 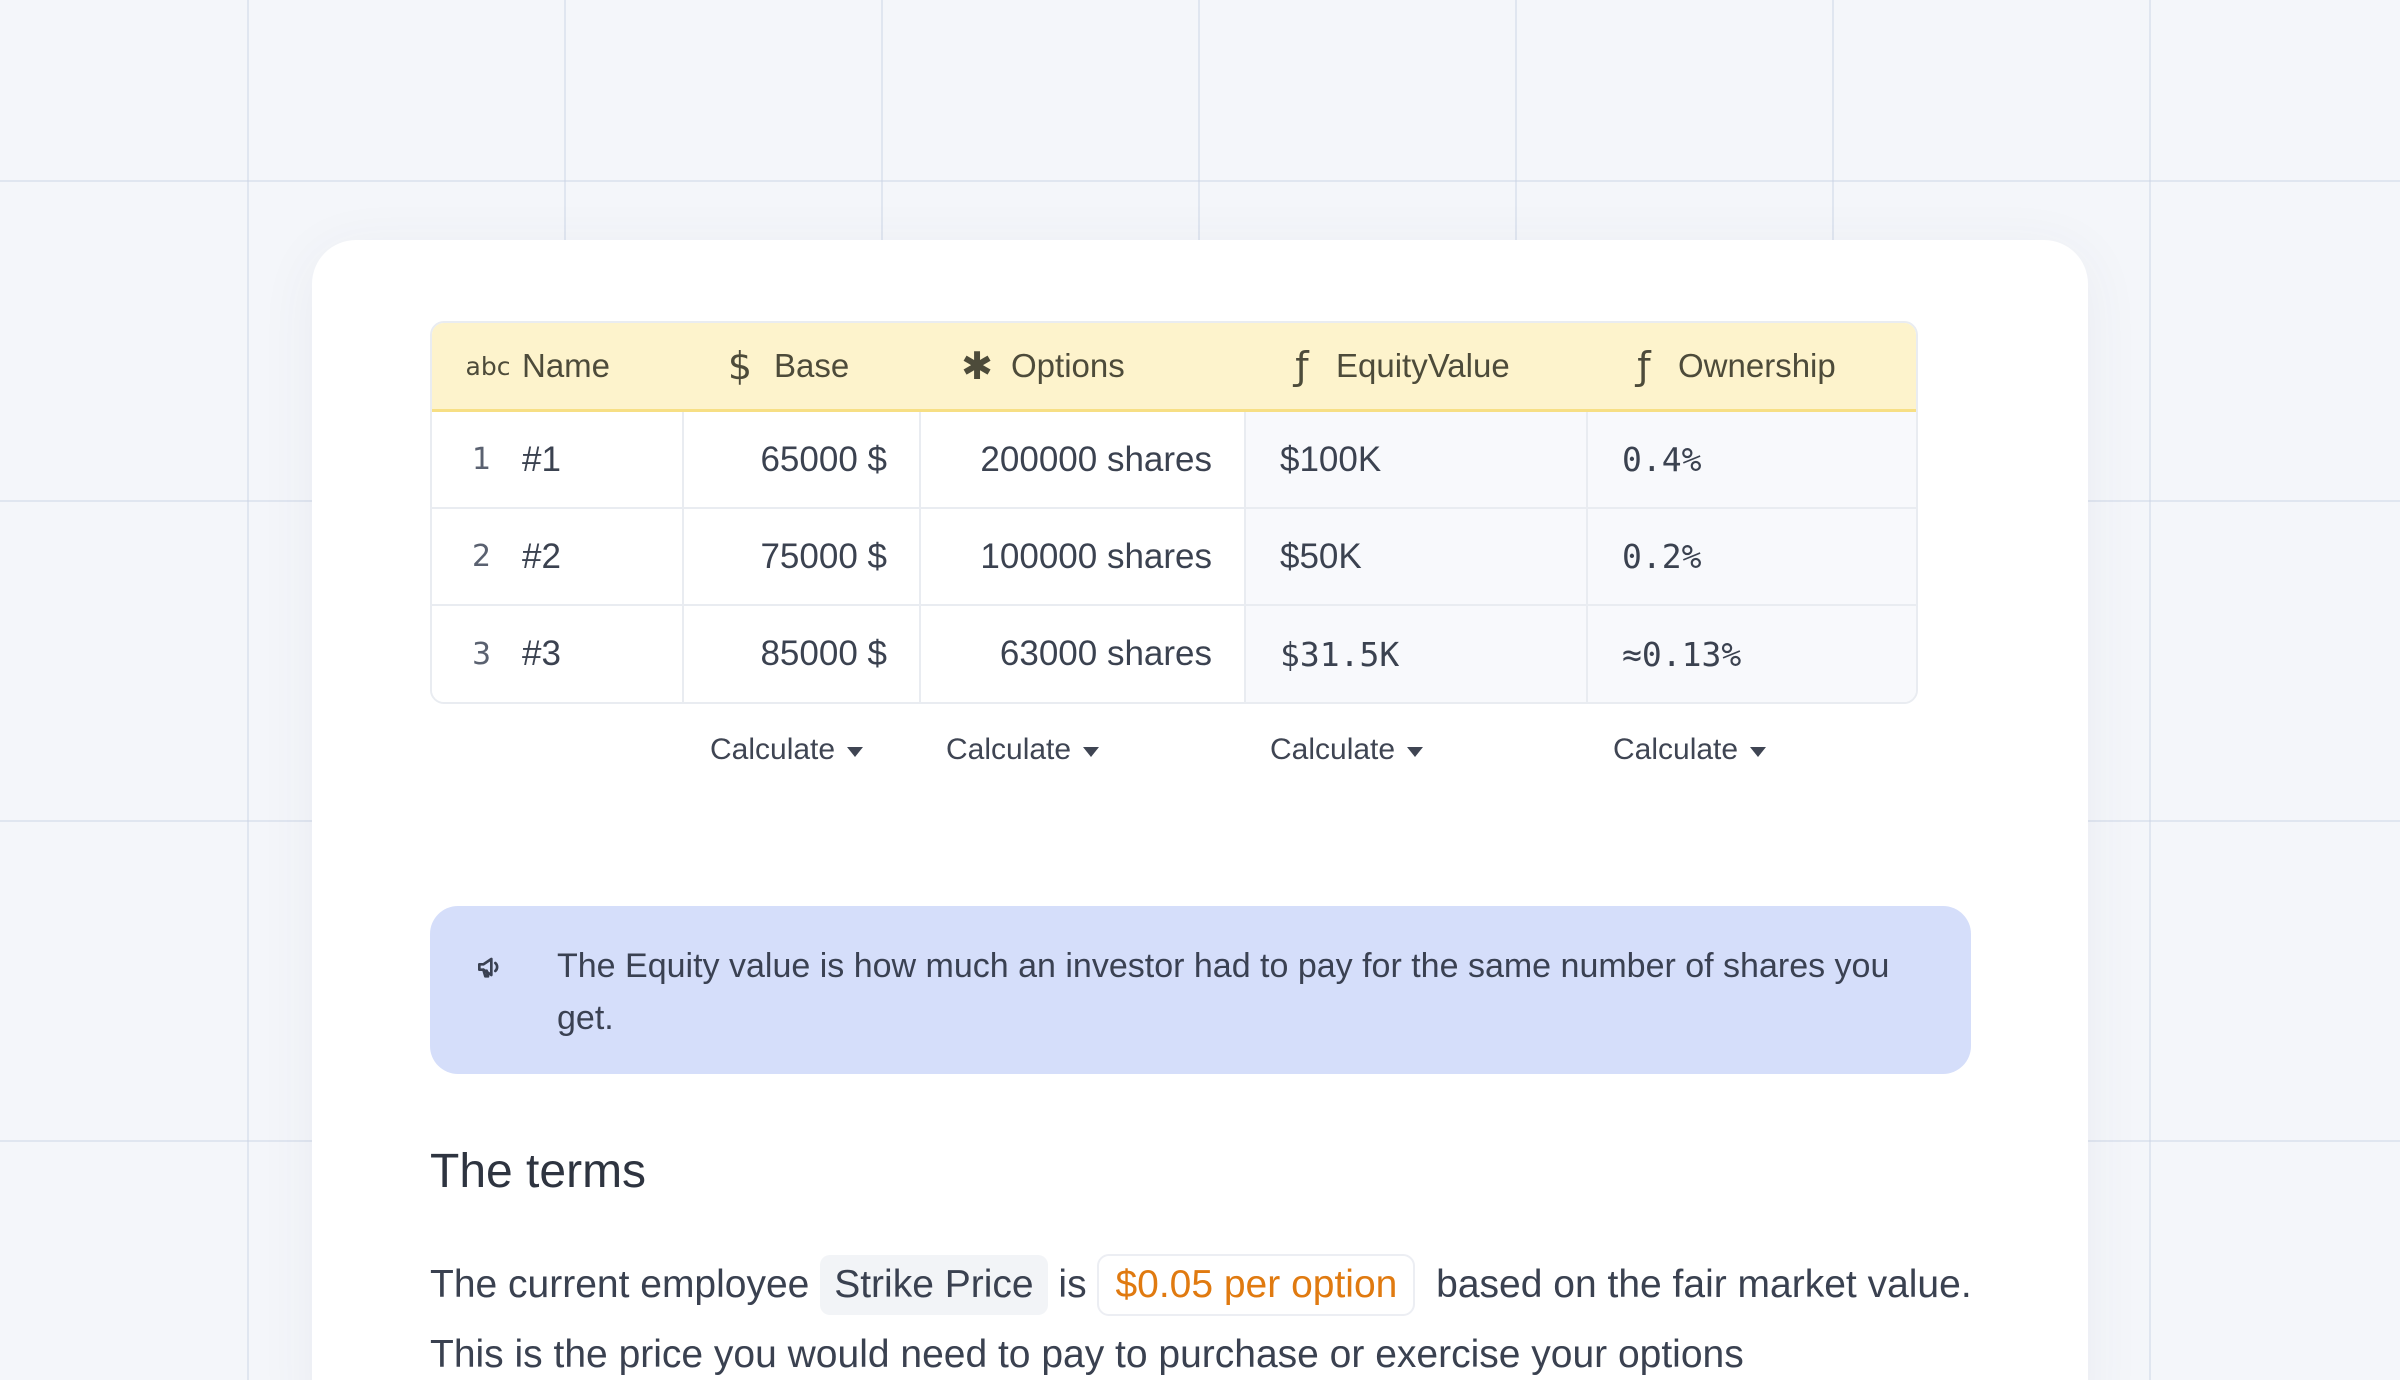 I want to click on cell-name: 3 #3, so click(x=558, y=654).